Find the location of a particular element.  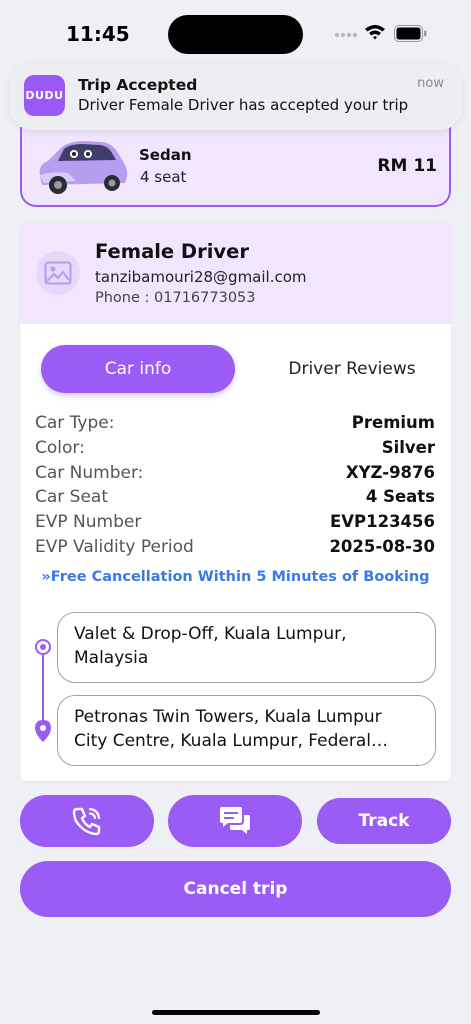

image-placeholder-icon is located at coordinates (58, 273).